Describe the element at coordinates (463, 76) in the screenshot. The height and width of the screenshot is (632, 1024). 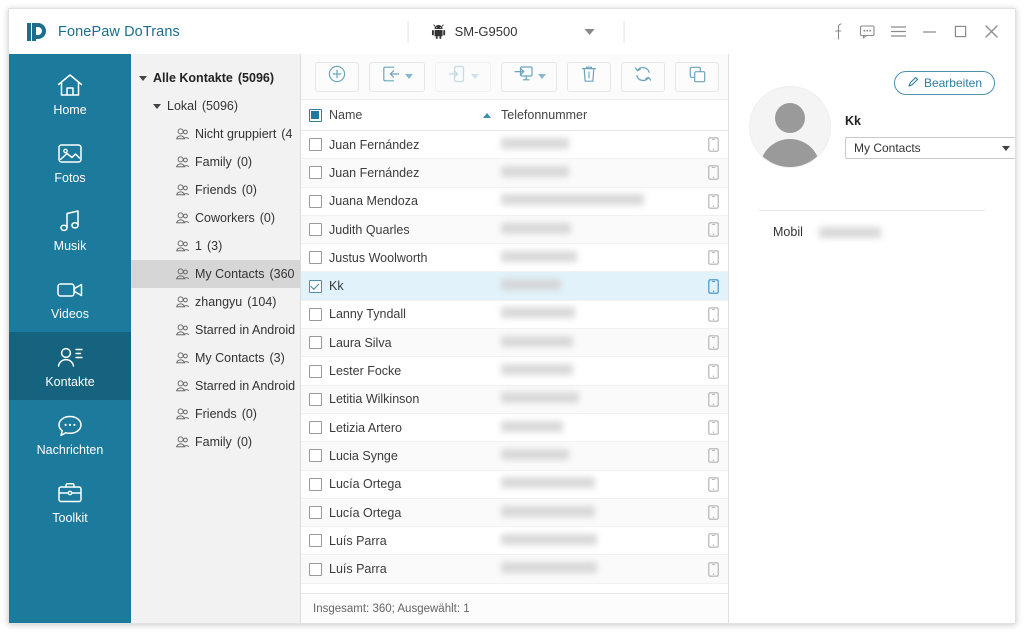
I see `export-to-phone-button` at that location.